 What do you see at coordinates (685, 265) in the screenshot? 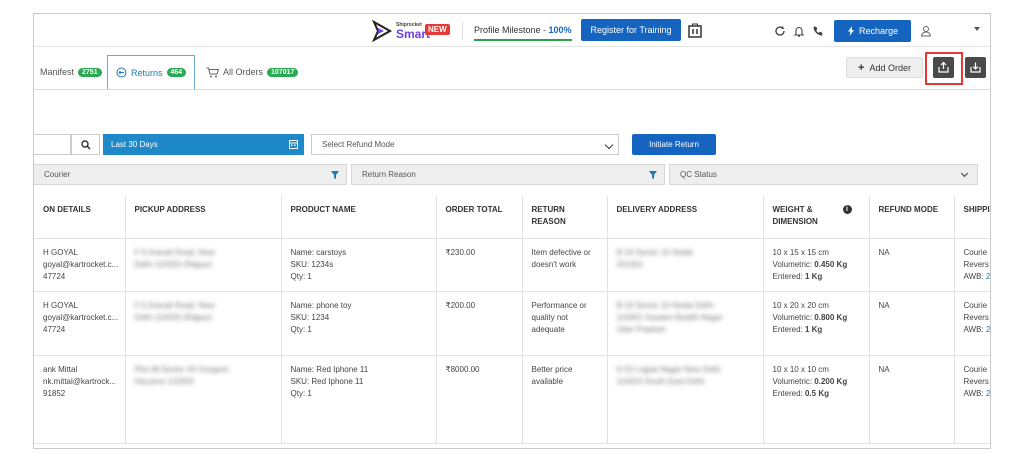
I see `delivery-address-cell: B-19 Sector 10 Noida 201301` at bounding box center [685, 265].